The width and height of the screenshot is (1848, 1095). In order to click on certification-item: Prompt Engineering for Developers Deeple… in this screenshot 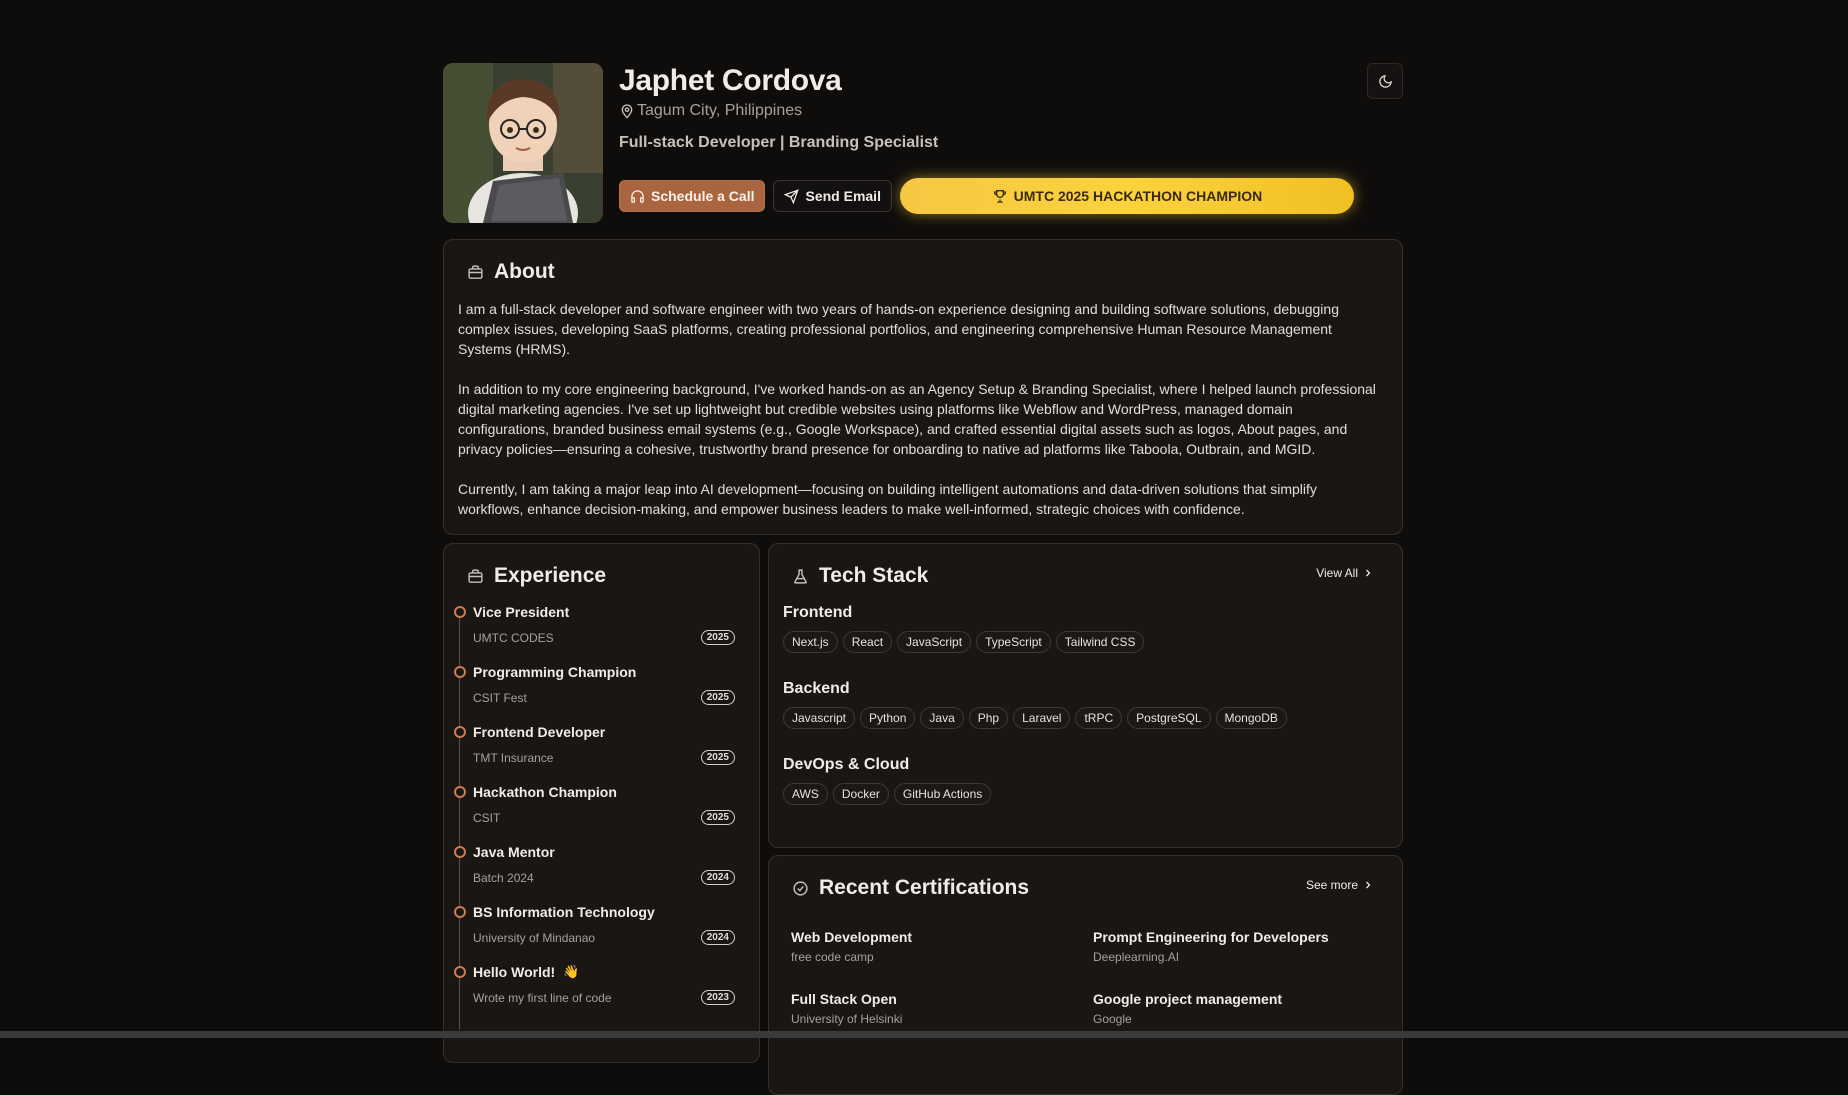, I will do `click(1211, 946)`.